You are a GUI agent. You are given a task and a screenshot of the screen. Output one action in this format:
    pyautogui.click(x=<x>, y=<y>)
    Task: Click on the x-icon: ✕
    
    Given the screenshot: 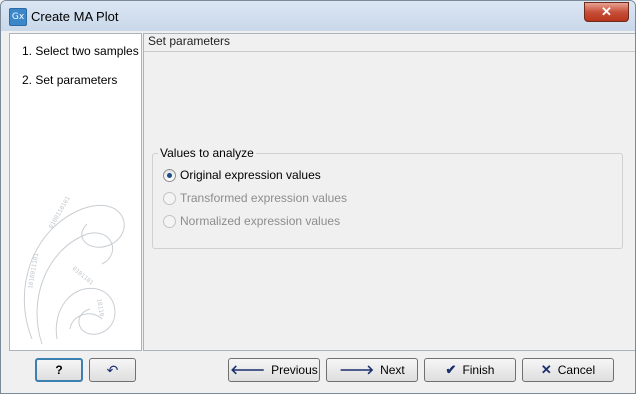 What is the action you would take?
    pyautogui.click(x=546, y=369)
    